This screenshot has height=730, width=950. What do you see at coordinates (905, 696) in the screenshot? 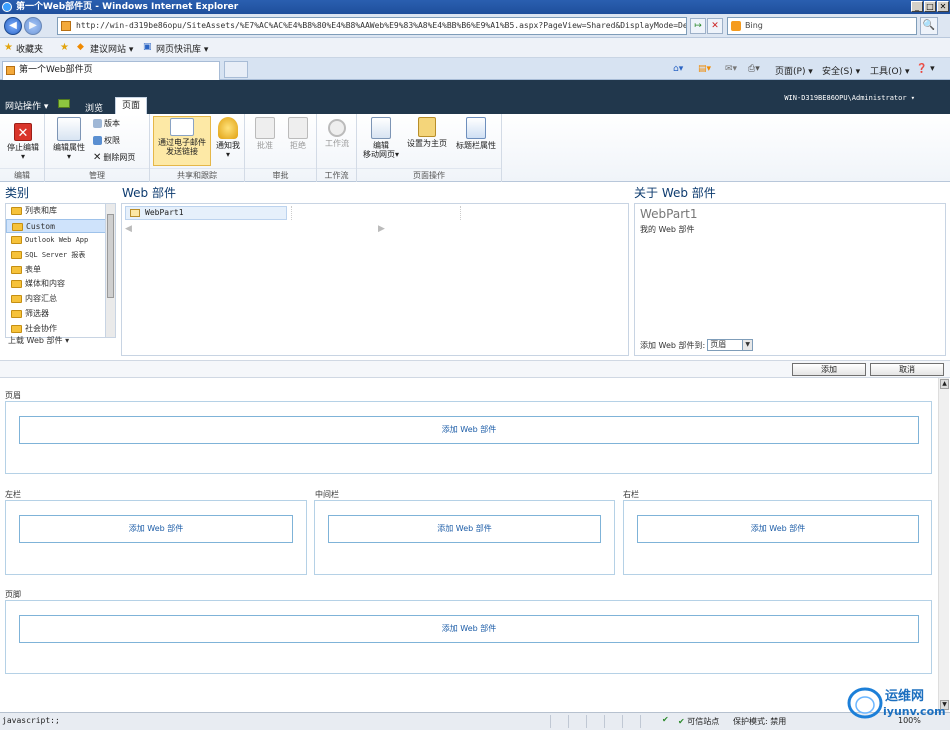
I see `watermark-cn-text: 运维网` at bounding box center [905, 696].